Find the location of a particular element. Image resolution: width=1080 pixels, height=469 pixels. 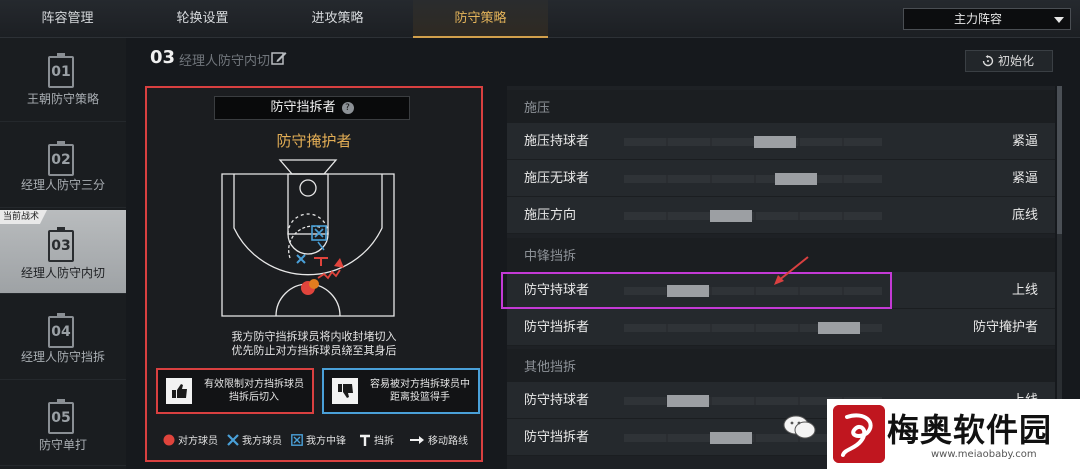

panel-subtitle: 防守掩护者 is located at coordinates (314, 141).